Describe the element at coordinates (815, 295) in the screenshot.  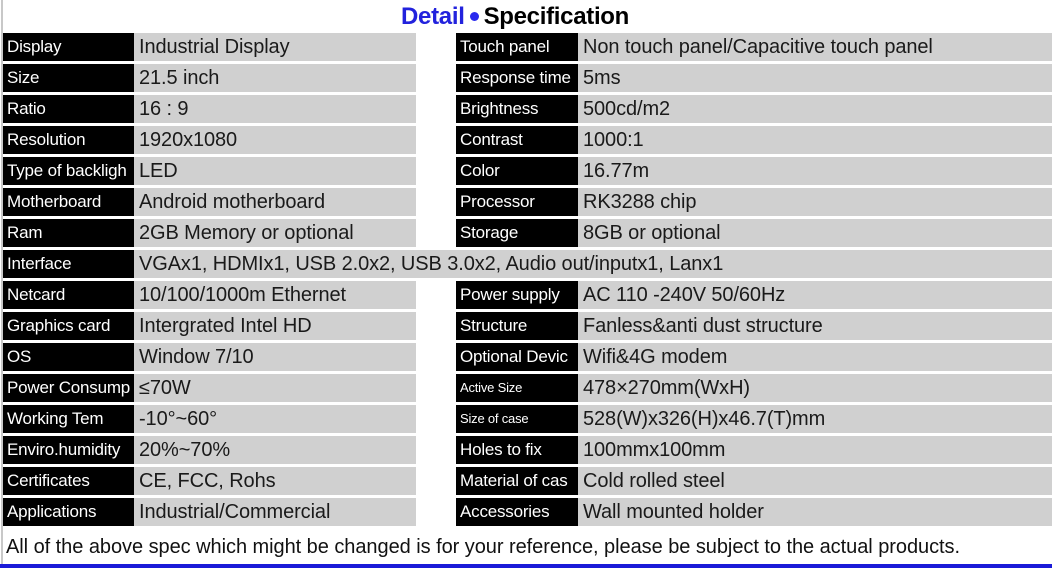
I see `spec-value: AC 110 -240V 50/60Hz` at that location.